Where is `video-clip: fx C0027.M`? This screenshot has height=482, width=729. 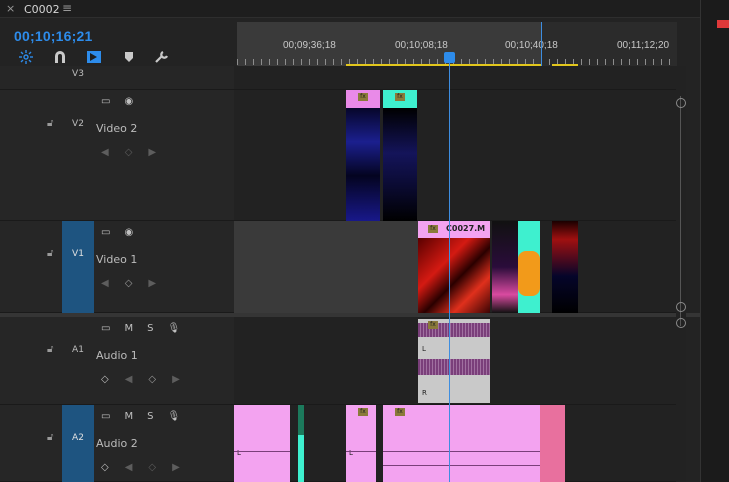 video-clip: fx C0027.M is located at coordinates (454, 267).